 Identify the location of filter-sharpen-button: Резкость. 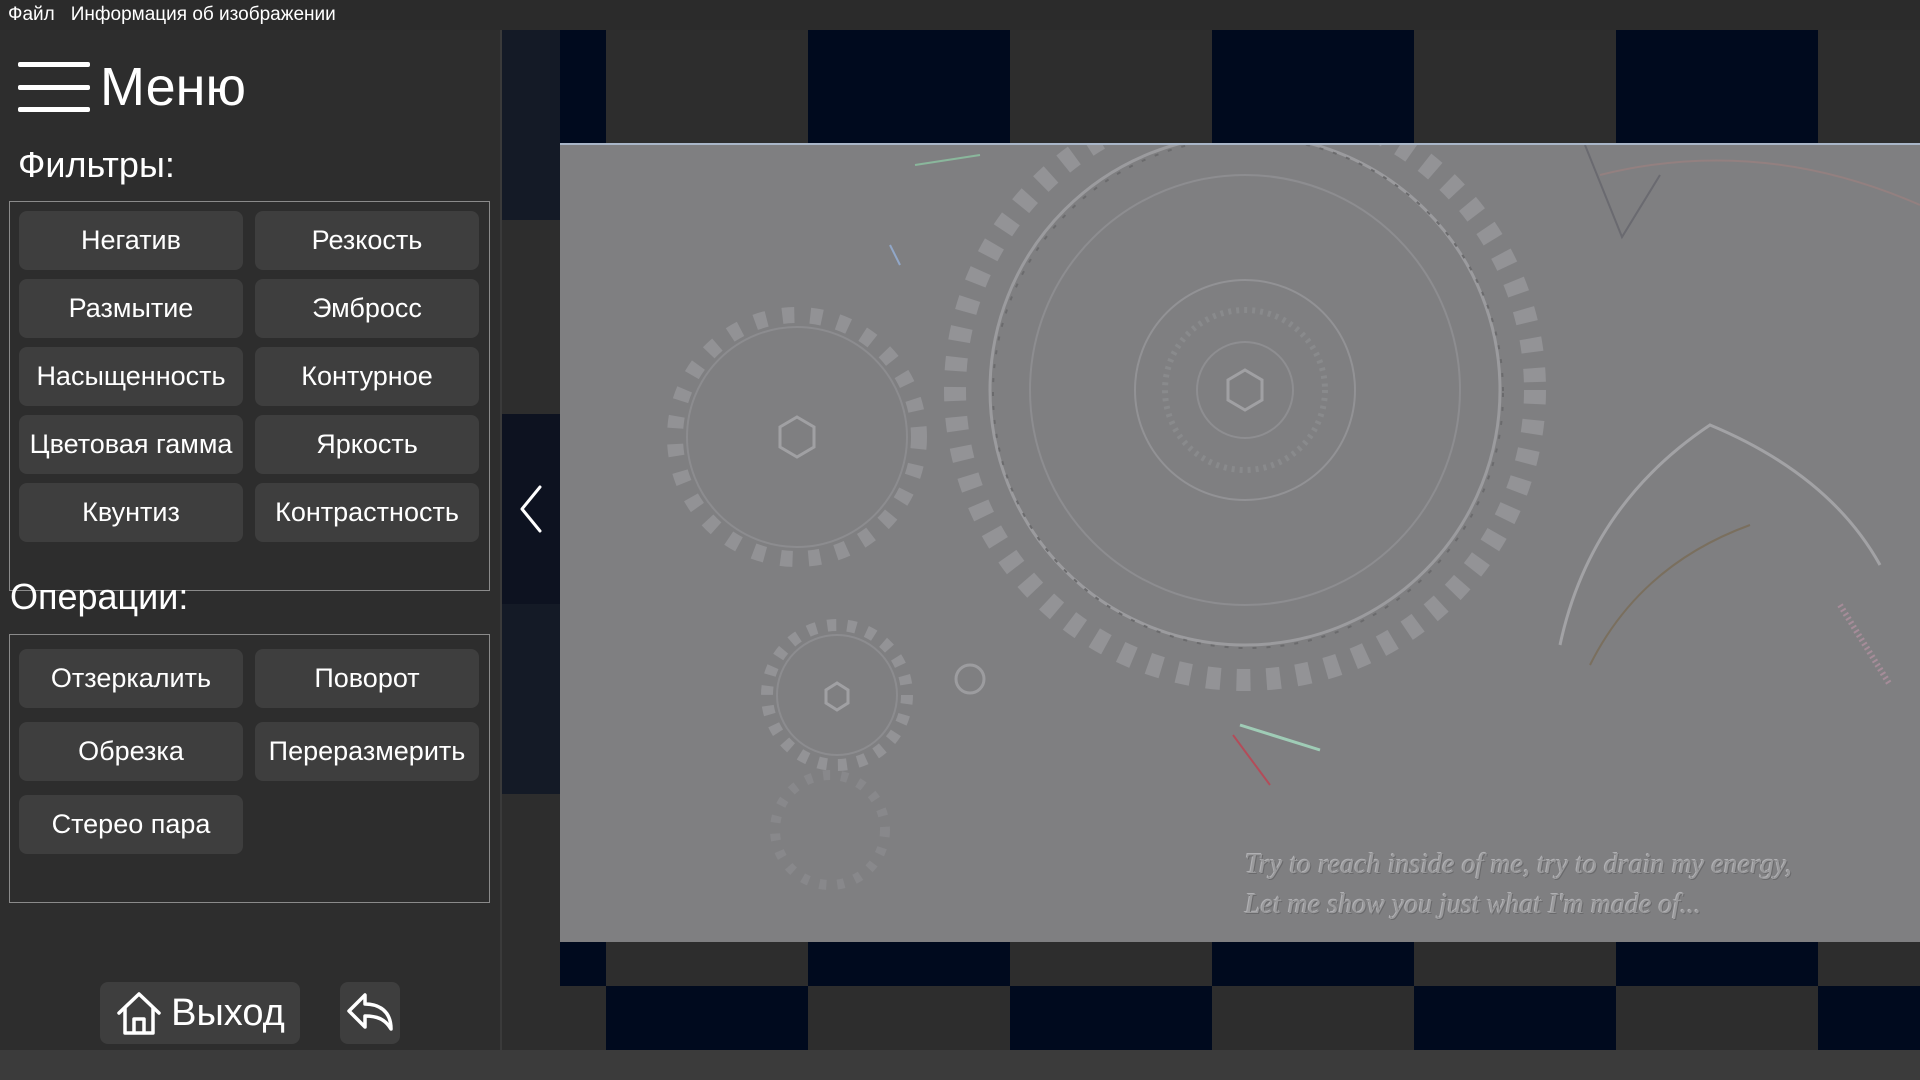
(367, 240).